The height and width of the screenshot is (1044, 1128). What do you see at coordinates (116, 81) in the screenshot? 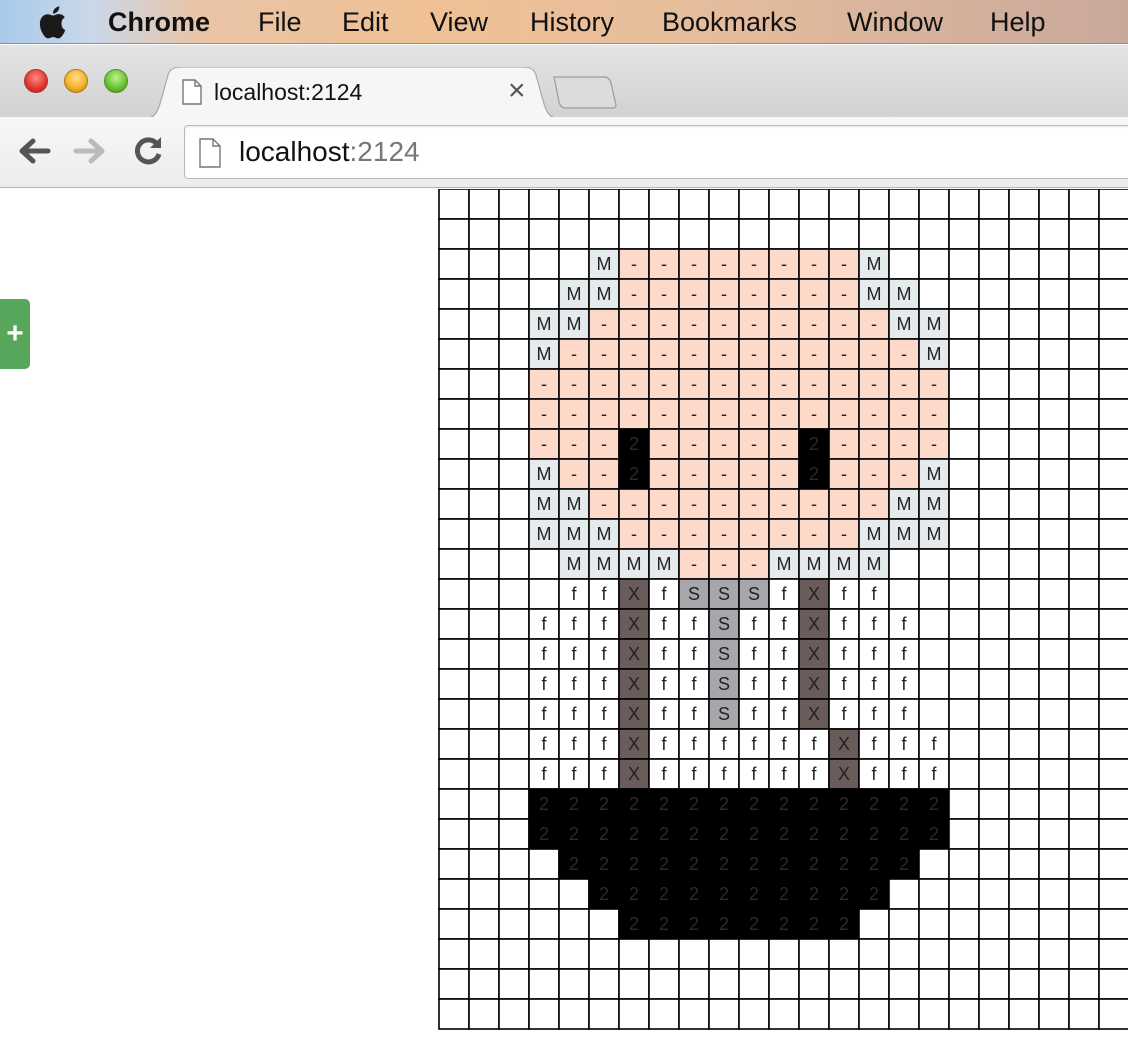
I see `zoom-window-button` at bounding box center [116, 81].